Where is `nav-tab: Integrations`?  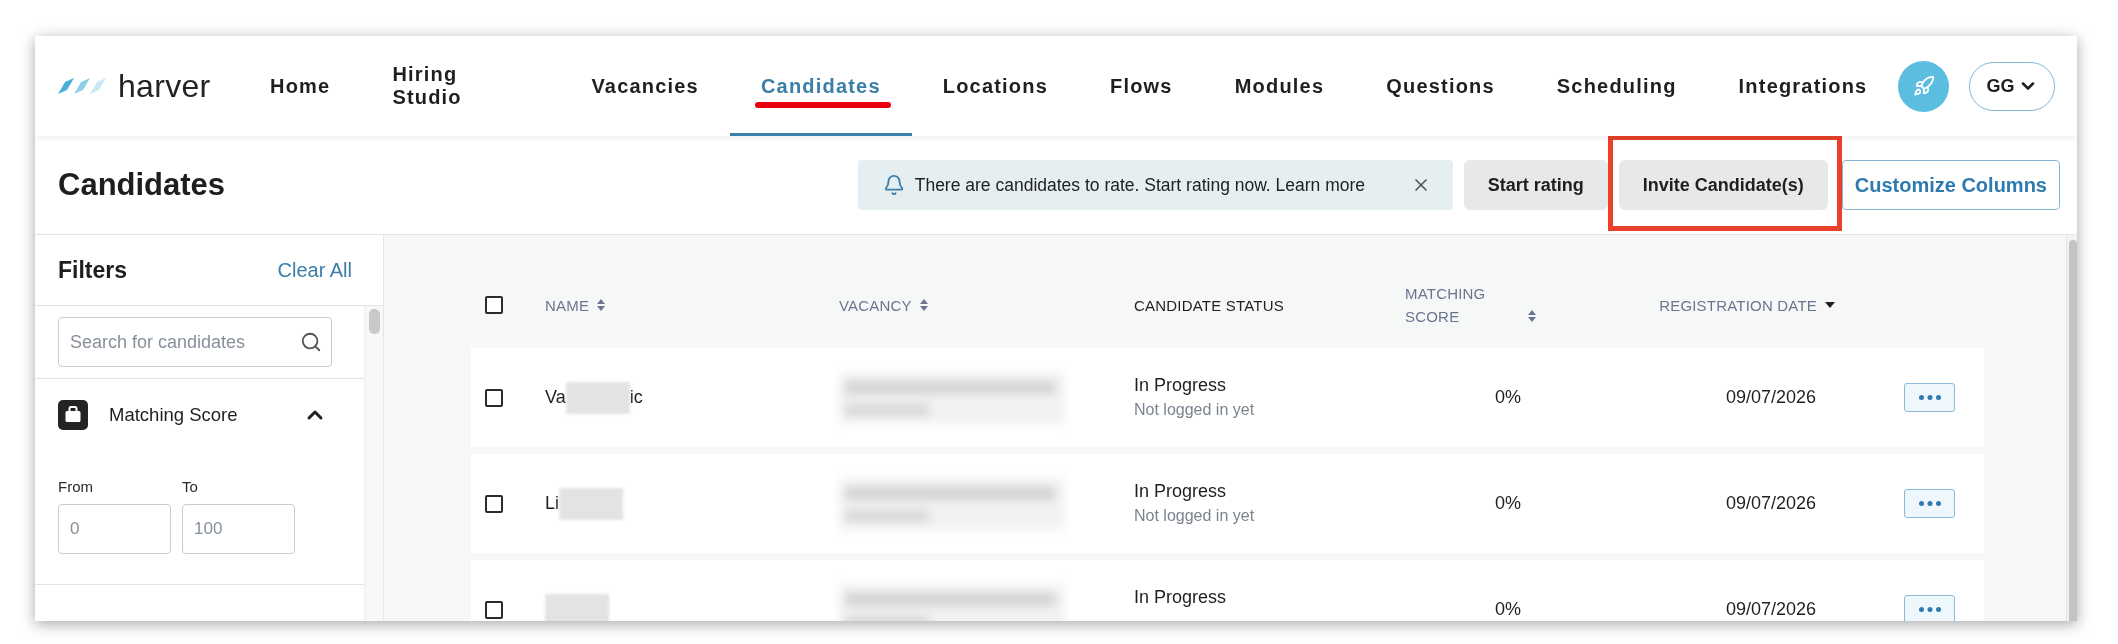 nav-tab: Integrations is located at coordinates (1803, 86).